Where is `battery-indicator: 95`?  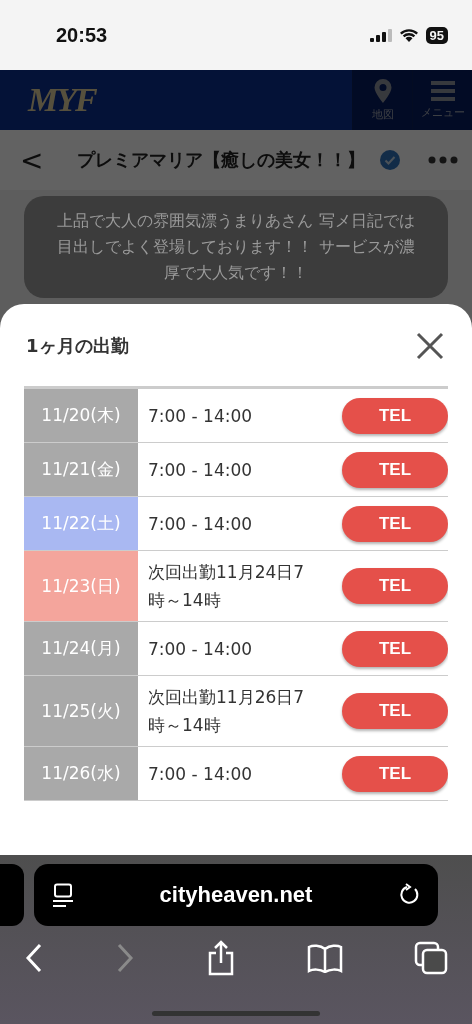
battery-indicator: 95 is located at coordinates (436, 35).